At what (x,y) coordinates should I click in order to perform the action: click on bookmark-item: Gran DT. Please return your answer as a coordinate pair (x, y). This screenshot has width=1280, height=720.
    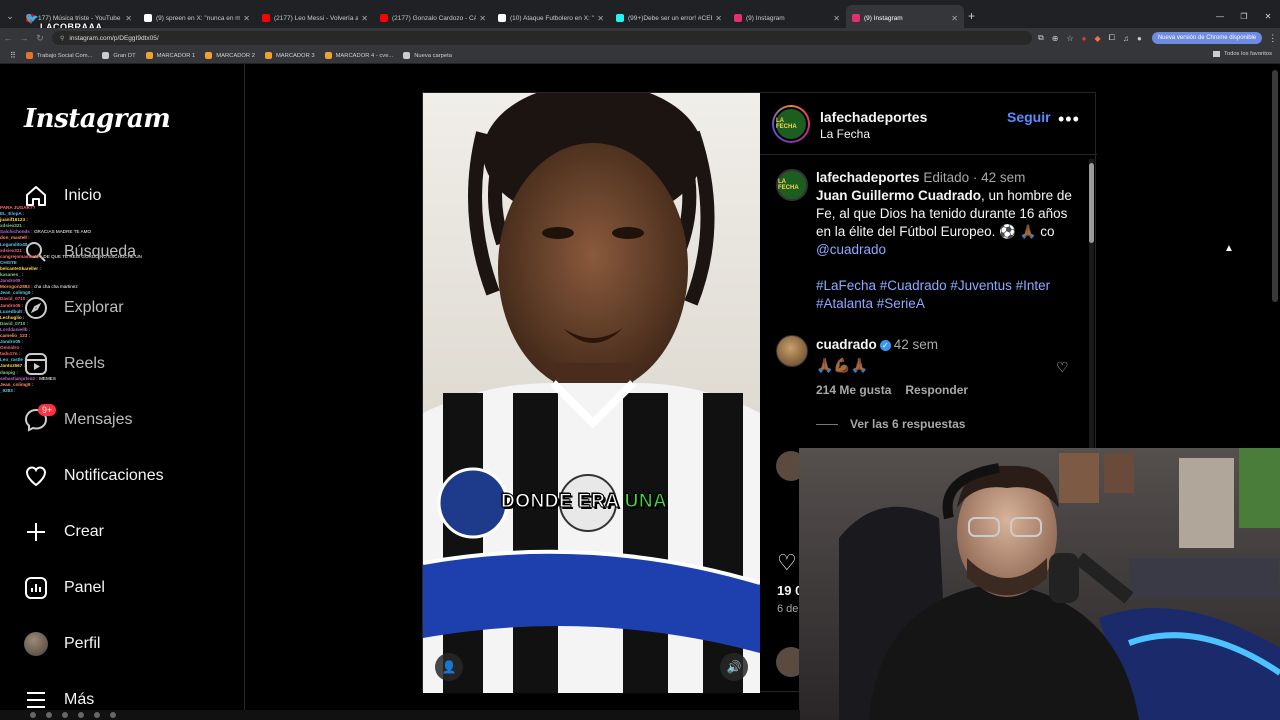
    Looking at the image, I should click on (119, 55).